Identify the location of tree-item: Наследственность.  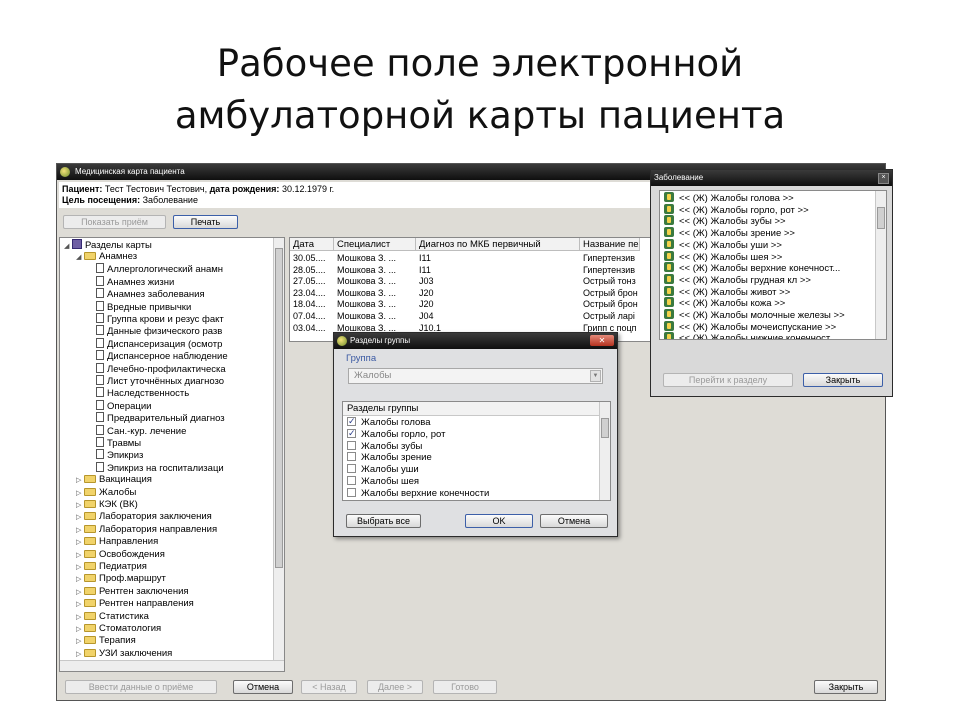
(142, 393).